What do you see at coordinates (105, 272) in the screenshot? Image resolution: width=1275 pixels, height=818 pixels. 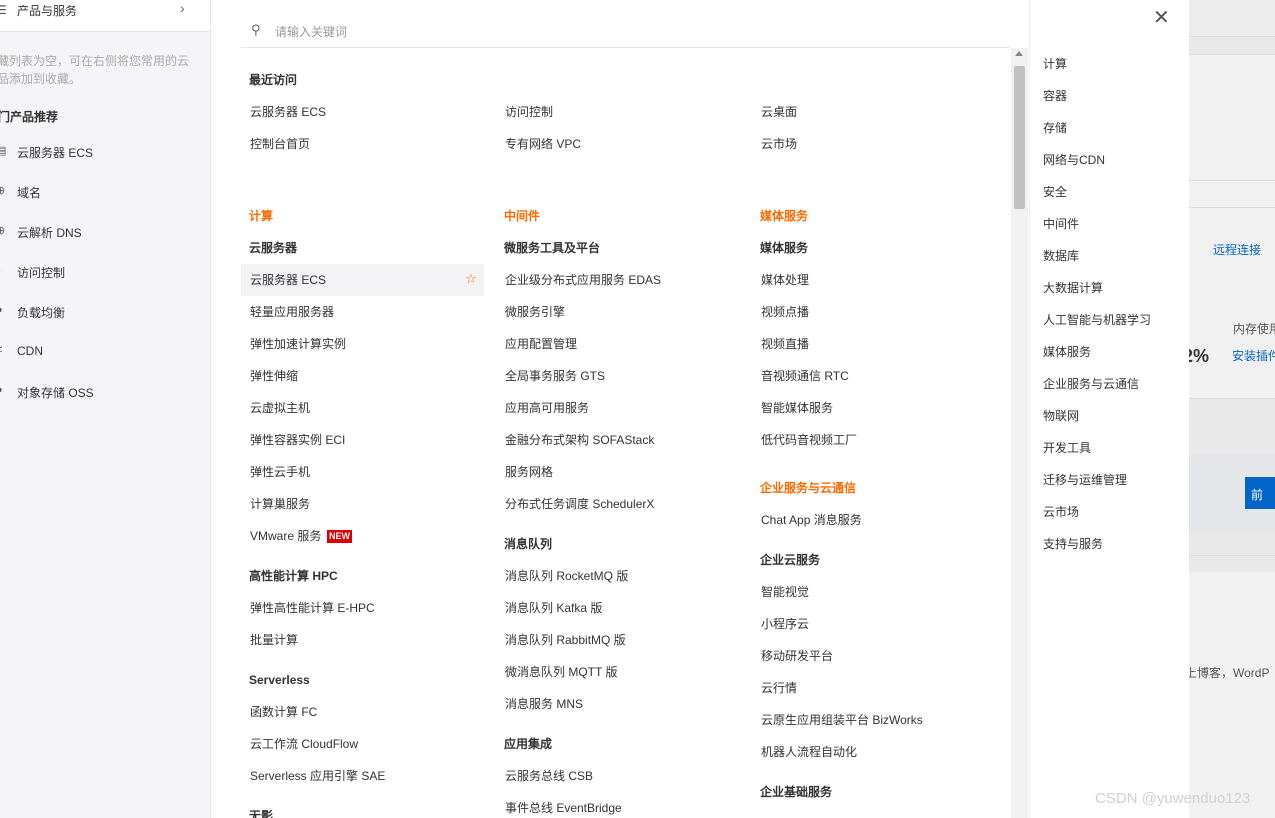 I see `sidebar-item-access-control: ◐ 访问控制` at bounding box center [105, 272].